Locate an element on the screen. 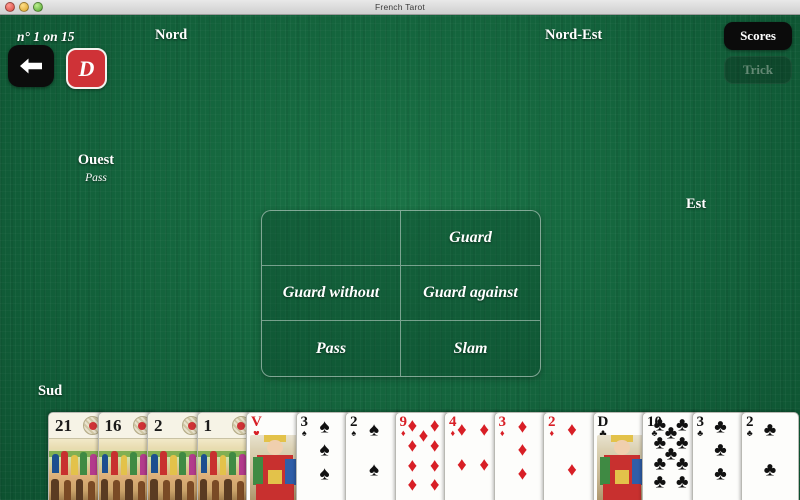 The image size is (800, 500). court-header: V ♥ is located at coordinates (275, 426).